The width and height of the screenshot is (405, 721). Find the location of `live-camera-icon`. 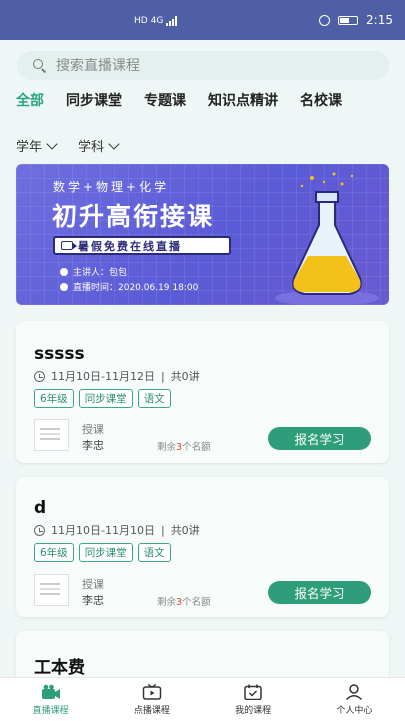

live-camera-icon is located at coordinates (50, 691).